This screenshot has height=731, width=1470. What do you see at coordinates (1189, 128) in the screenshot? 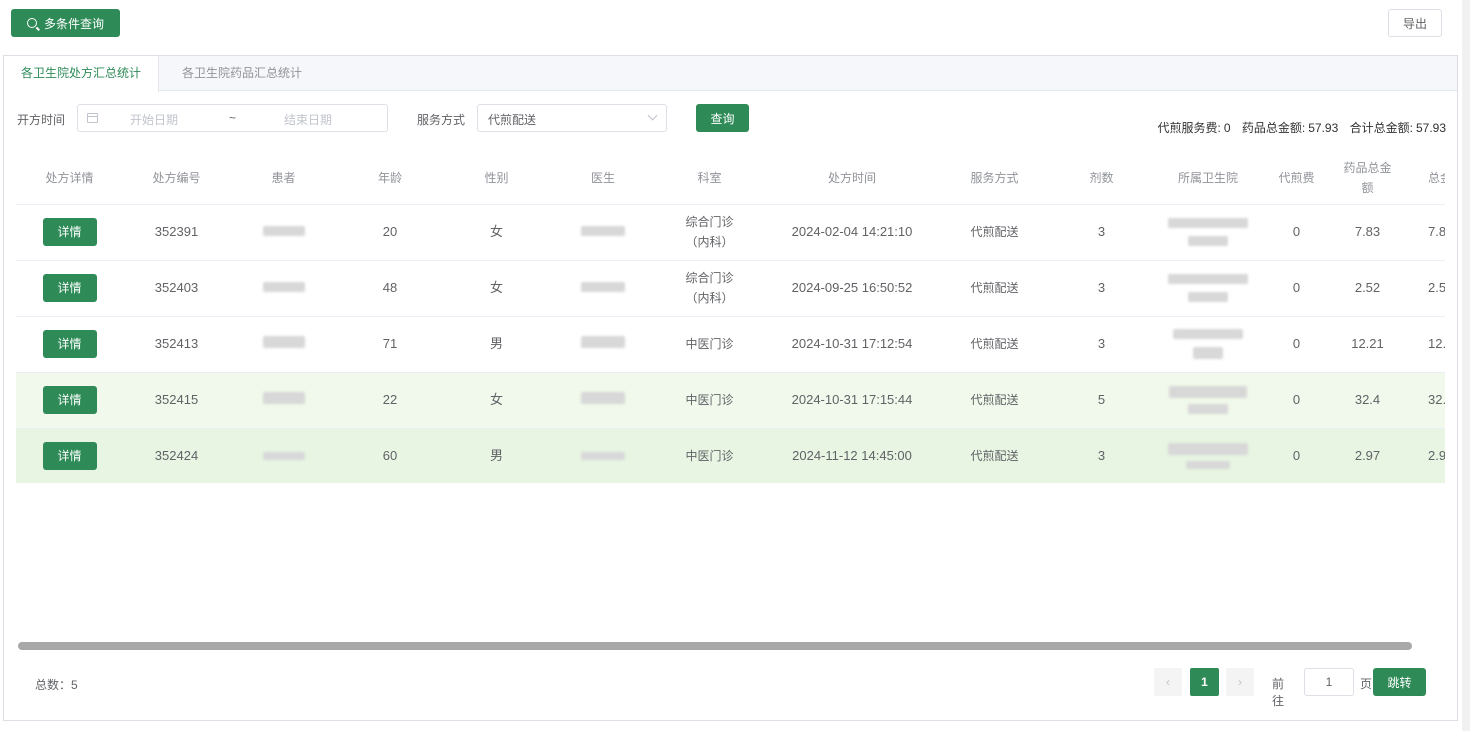
I see `decoction-fee-label: 代煎服务费:` at bounding box center [1189, 128].